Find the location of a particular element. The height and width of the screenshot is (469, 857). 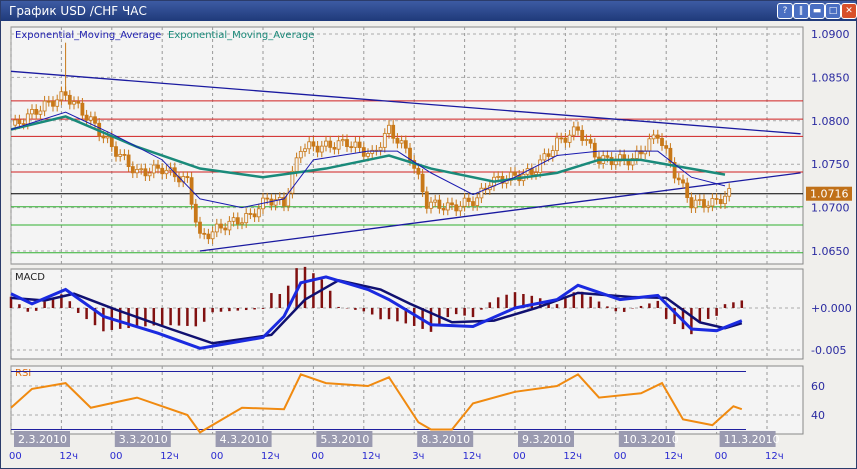

time-label: 3ч is located at coordinates (418, 456).